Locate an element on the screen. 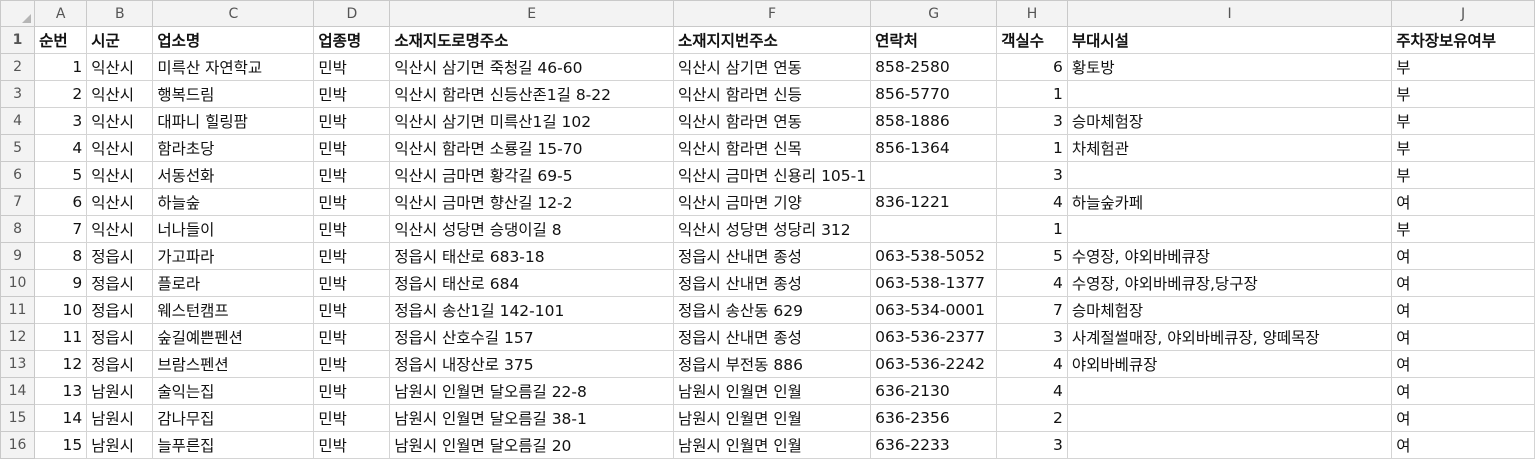 This screenshot has height=469, width=1535. cell-name: 술익는집 is located at coordinates (233, 391).